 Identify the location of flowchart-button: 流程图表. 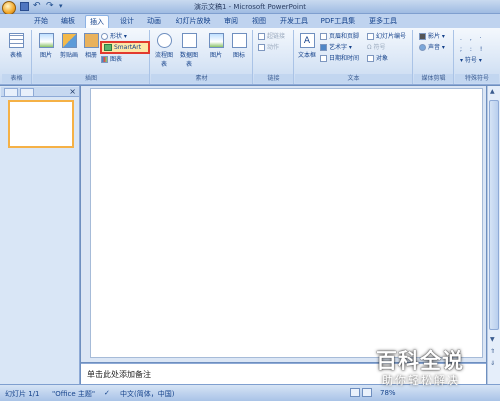
(164, 50).